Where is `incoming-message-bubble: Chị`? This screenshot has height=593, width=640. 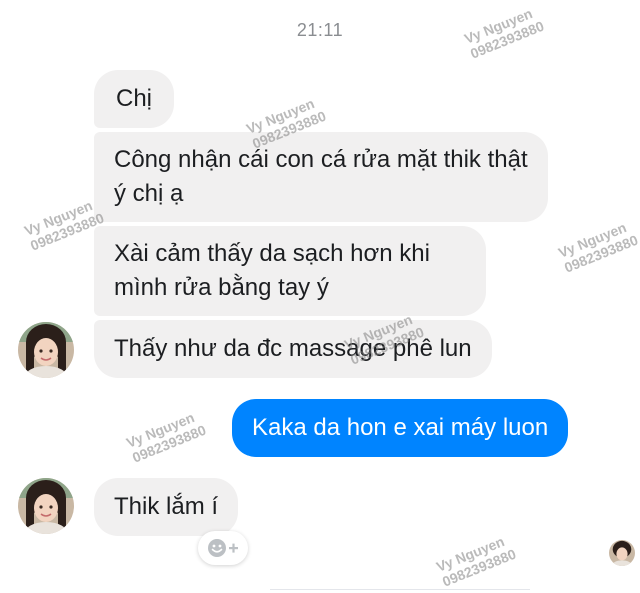 incoming-message-bubble: Chị is located at coordinates (134, 99).